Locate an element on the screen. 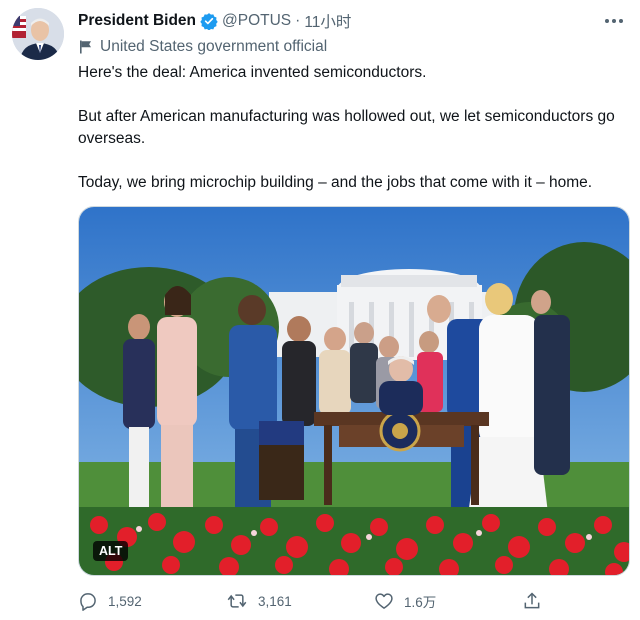 The image size is (640, 620). heart-icon is located at coordinates (384, 601).